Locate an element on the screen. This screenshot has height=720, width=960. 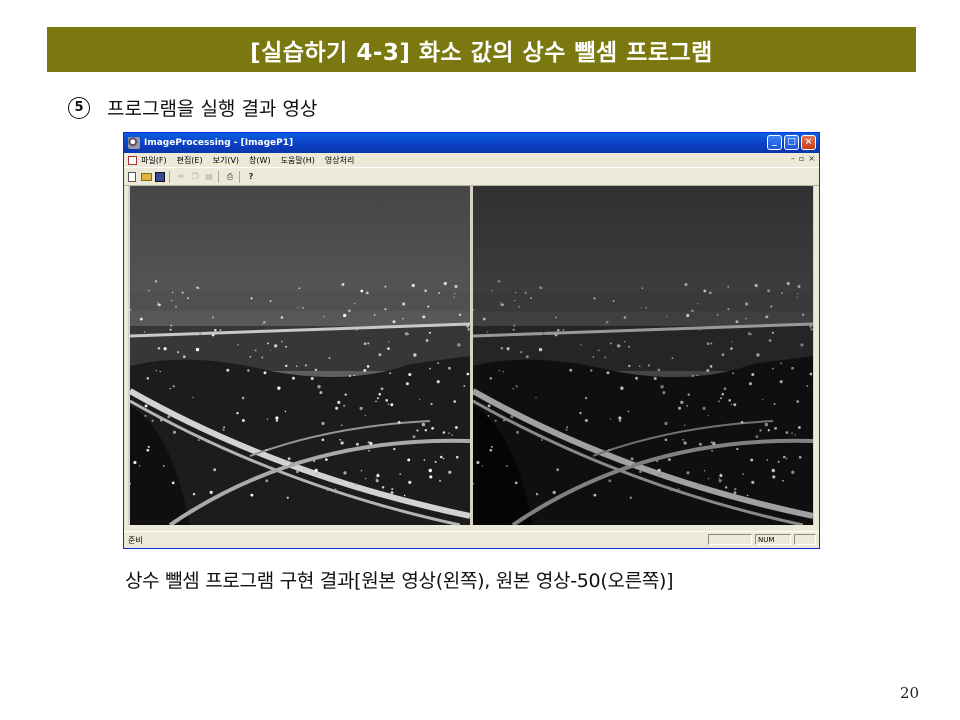
menu-bar: 파일(F) 편집(E) 보기(V) 창(W) 도움말(H) 영상처리 – ▫ × is located at coordinates (471, 160).